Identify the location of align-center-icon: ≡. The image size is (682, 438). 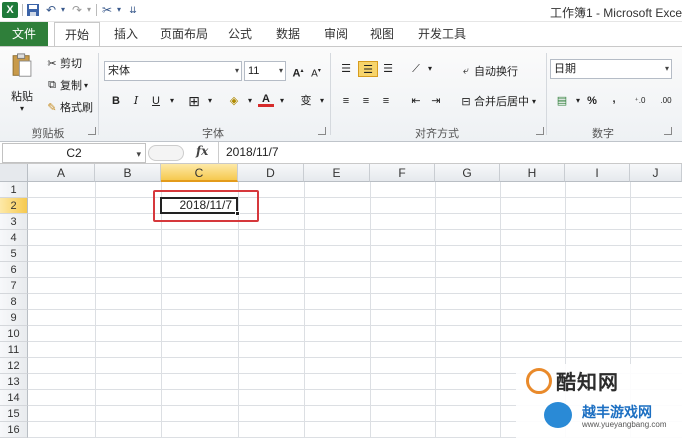
(366, 101).